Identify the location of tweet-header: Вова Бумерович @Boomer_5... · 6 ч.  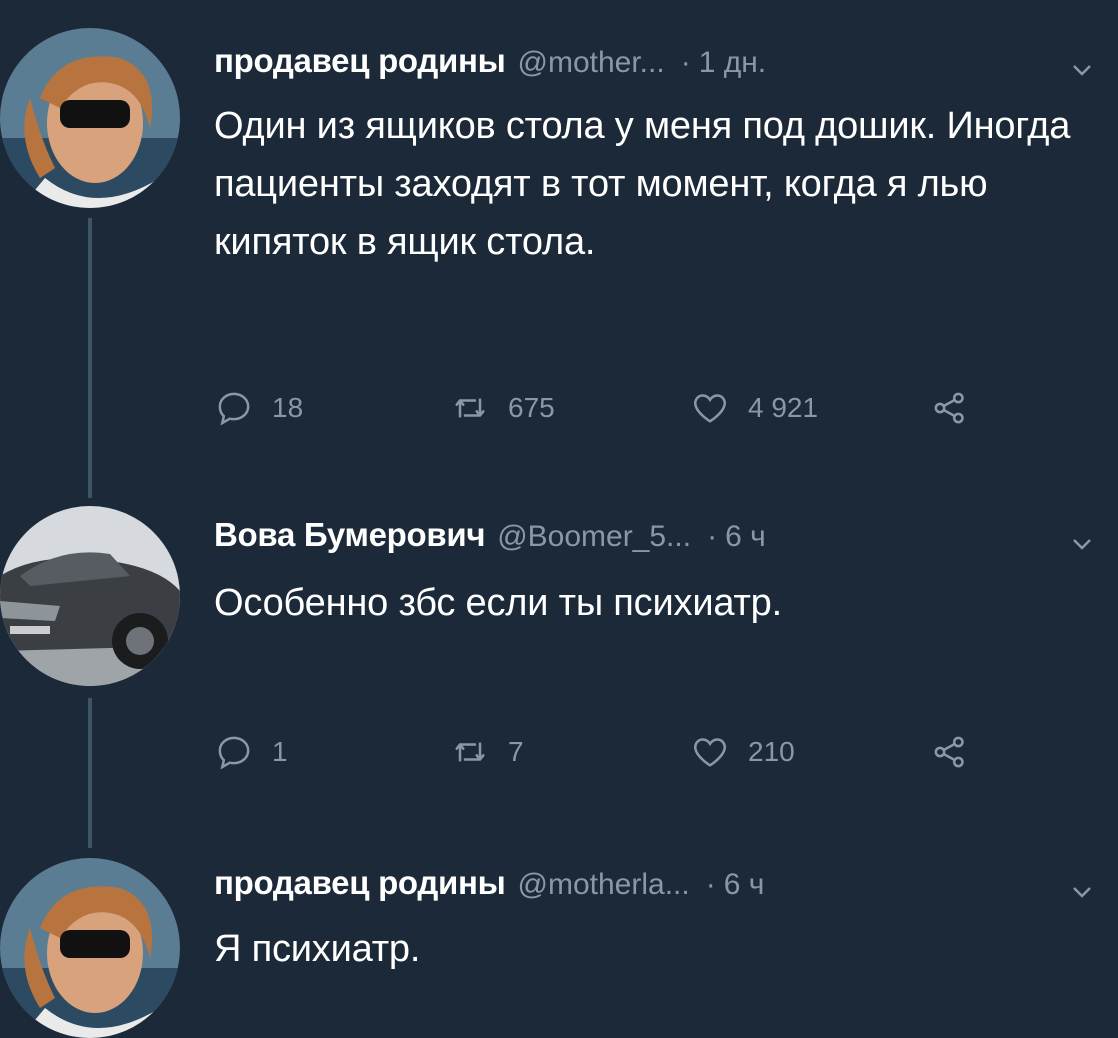
(490, 541).